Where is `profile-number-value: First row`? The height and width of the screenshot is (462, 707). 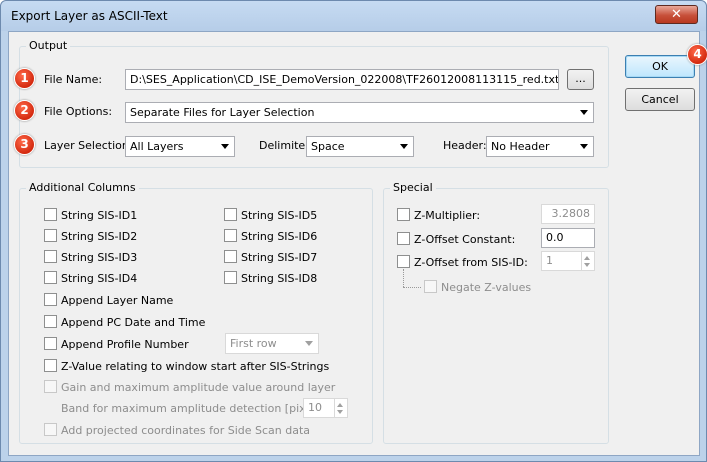 profile-number-value: First row is located at coordinates (253, 343).